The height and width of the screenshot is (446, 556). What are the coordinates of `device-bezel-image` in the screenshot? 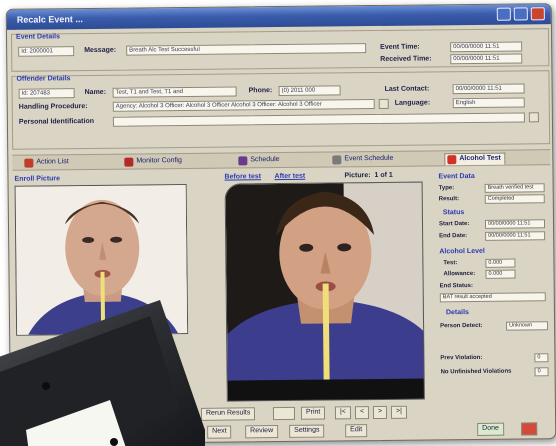 It's located at (102, 373).